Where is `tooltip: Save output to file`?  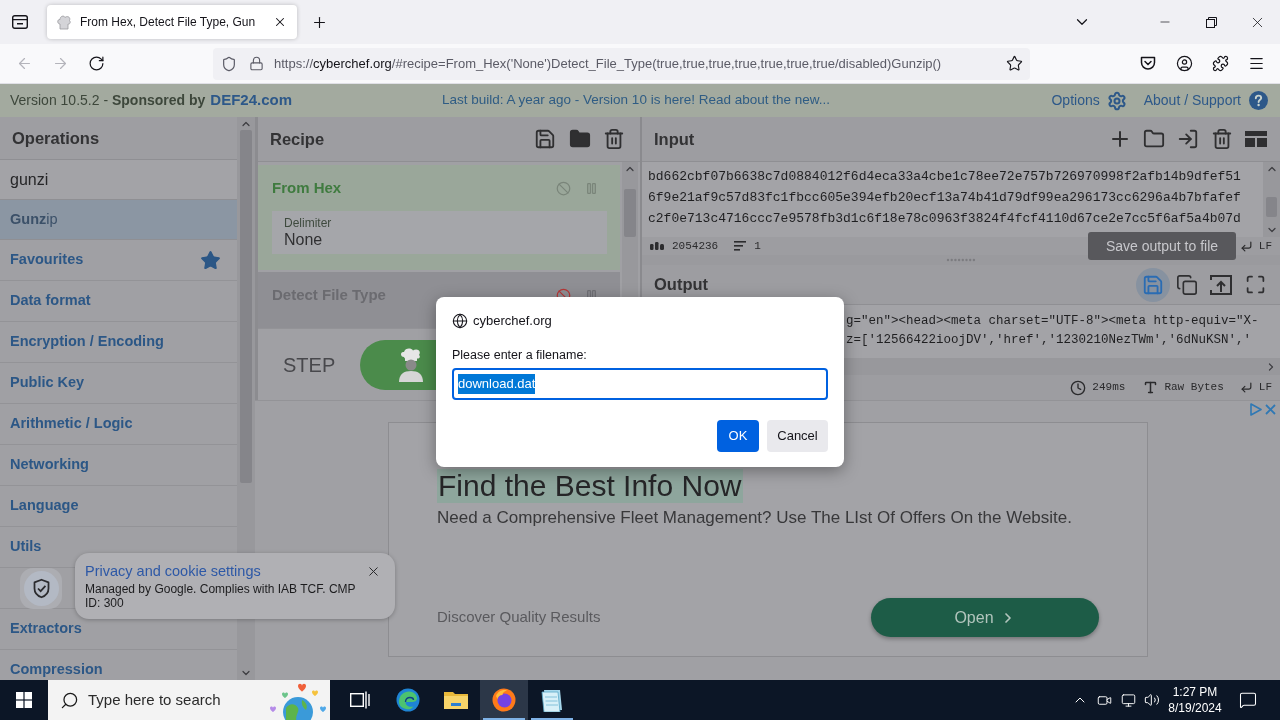
tooltip: Save output to file is located at coordinates (1162, 246).